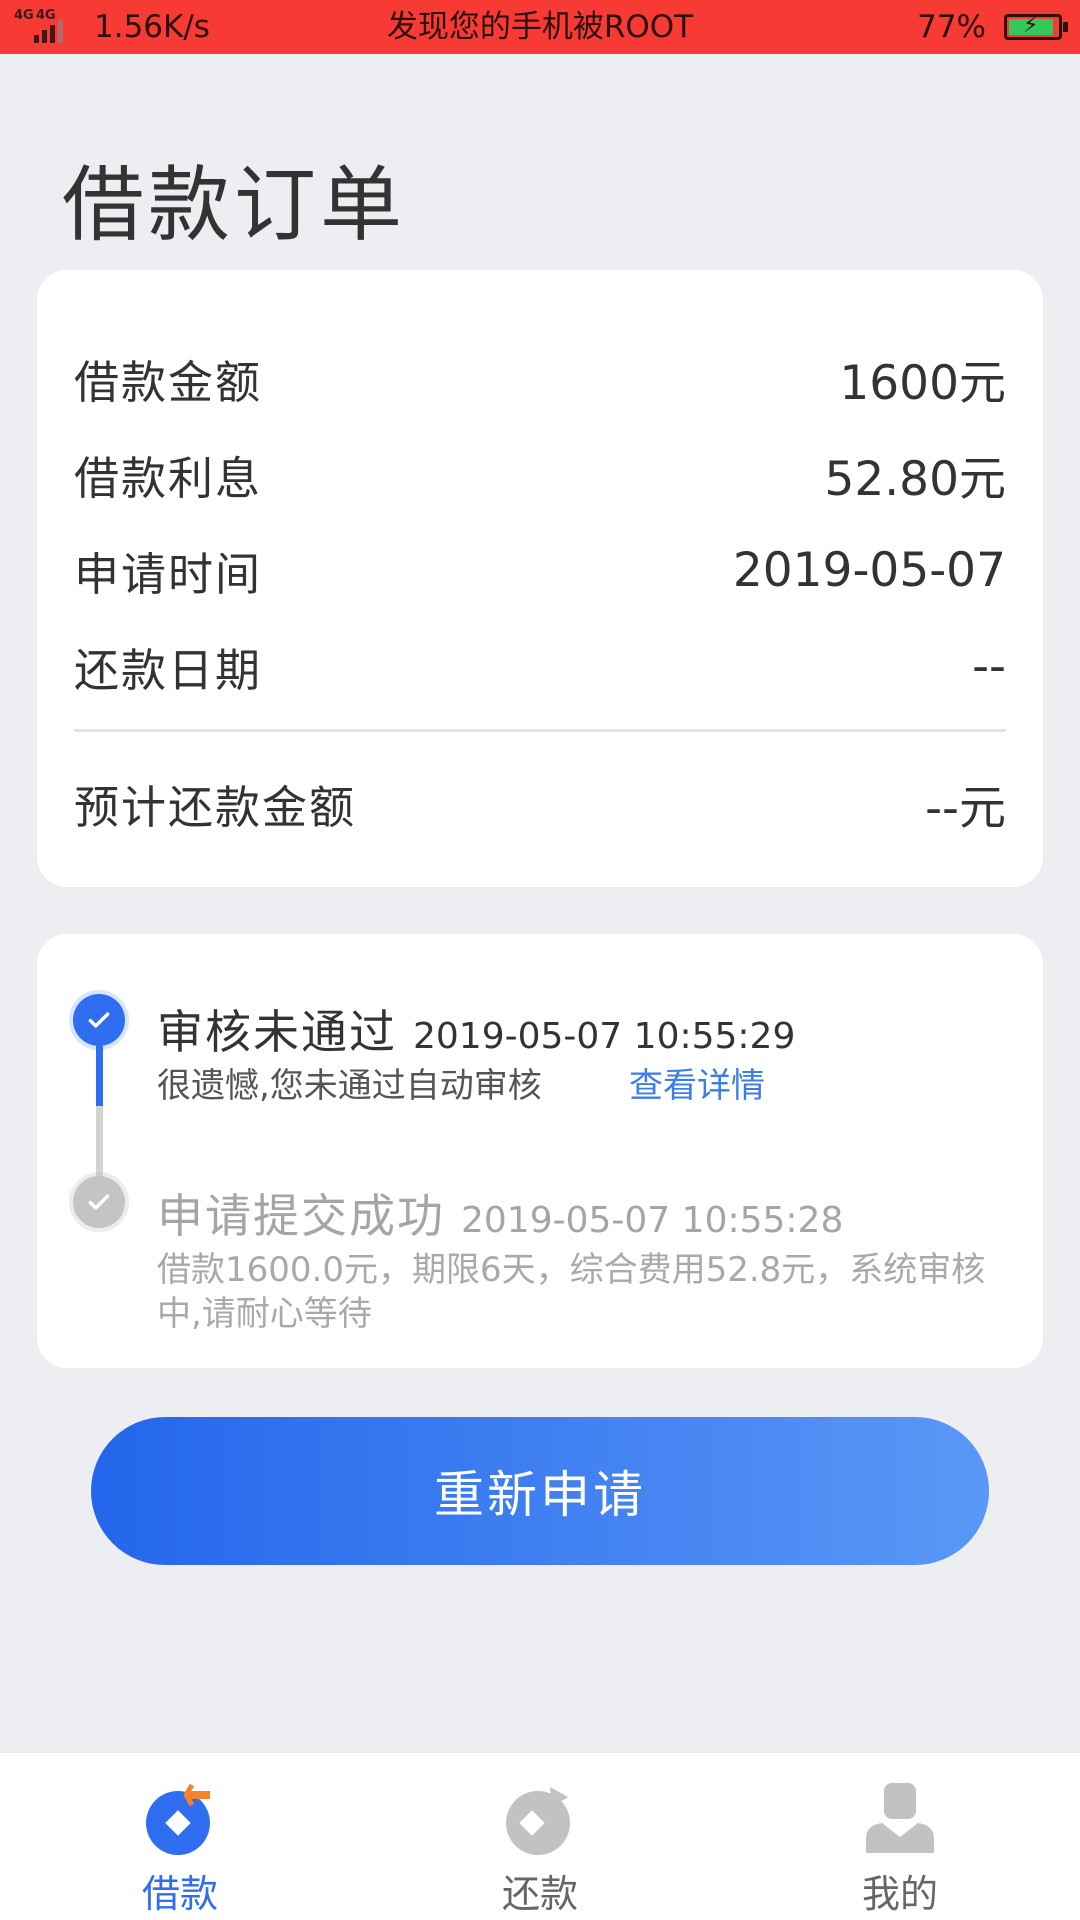 Image resolution: width=1080 pixels, height=1920 pixels. What do you see at coordinates (540, 804) in the screenshot?
I see `expected-repayment-row: 预计还款金额 --元` at bounding box center [540, 804].